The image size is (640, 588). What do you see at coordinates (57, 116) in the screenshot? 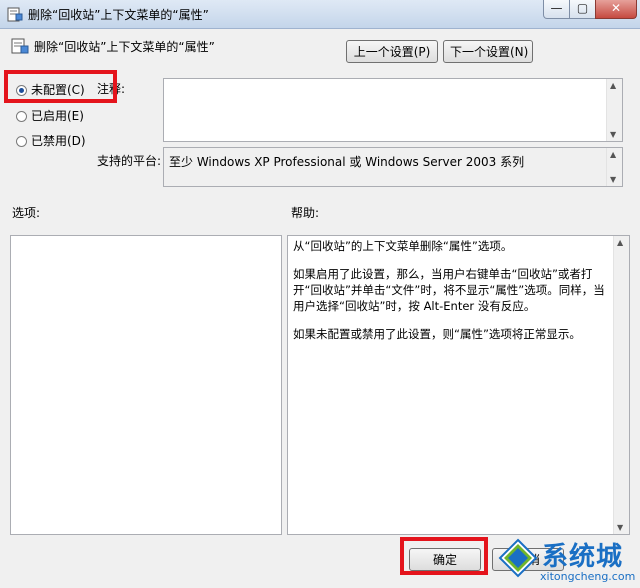
I see `radio-label: 已启用(E)` at bounding box center [57, 116].